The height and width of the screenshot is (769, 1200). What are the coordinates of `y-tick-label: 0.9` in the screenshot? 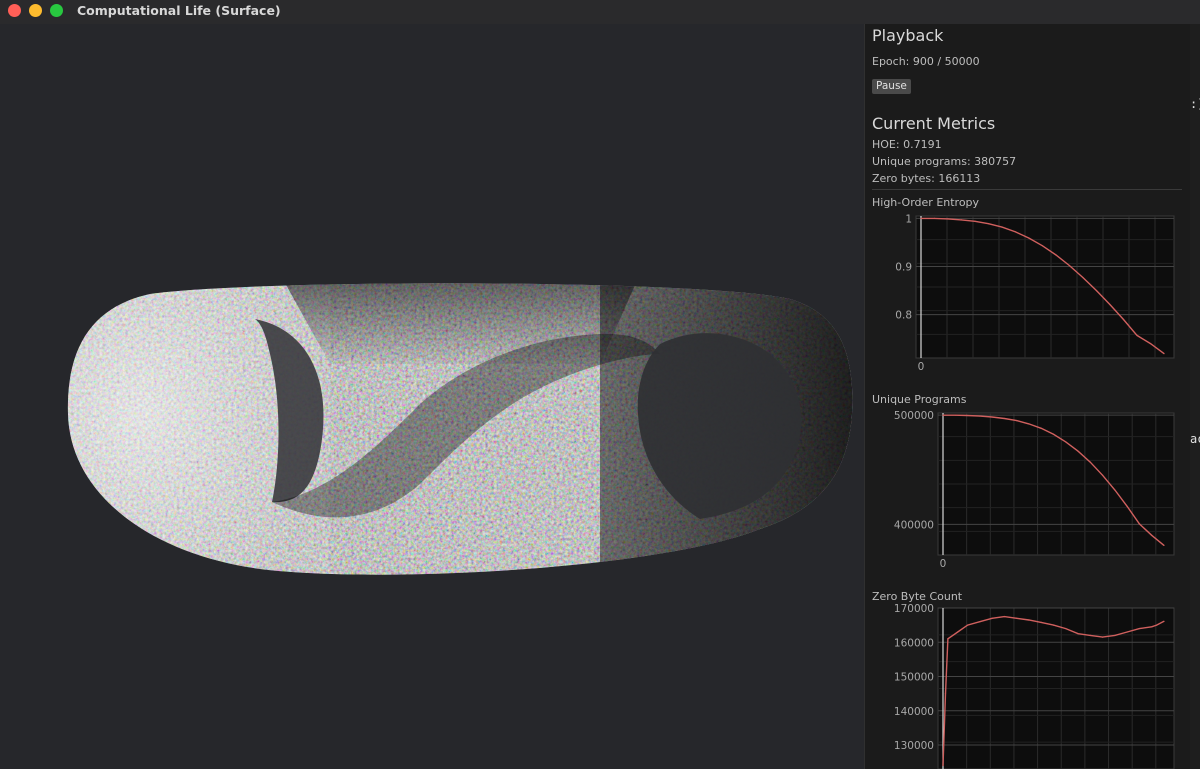 It's located at (903, 268).